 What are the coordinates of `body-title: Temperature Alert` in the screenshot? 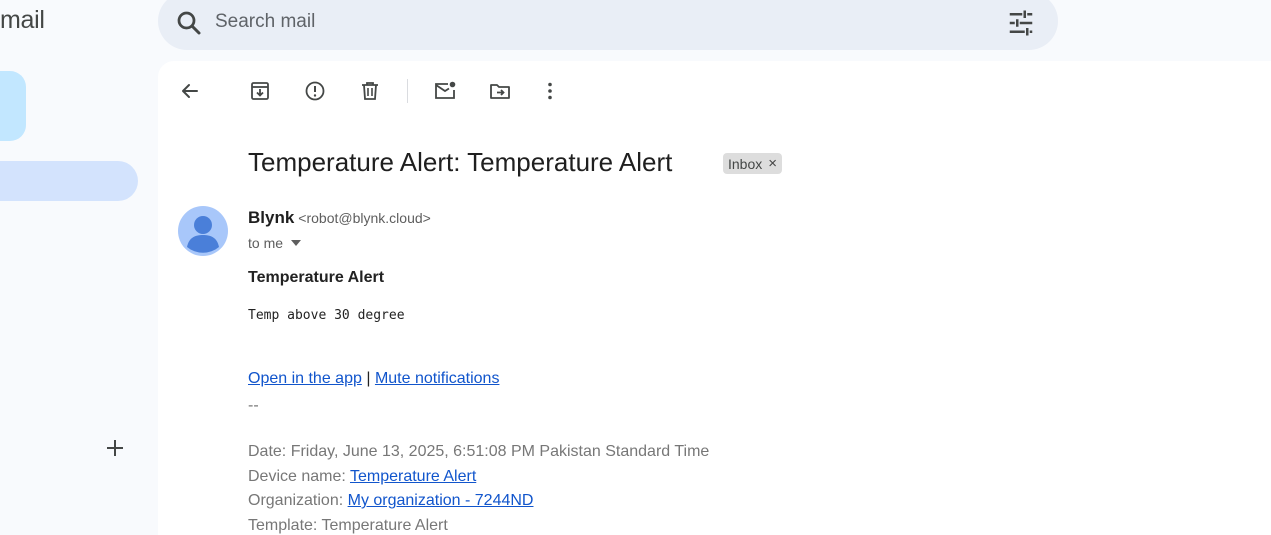 It's located at (316, 277).